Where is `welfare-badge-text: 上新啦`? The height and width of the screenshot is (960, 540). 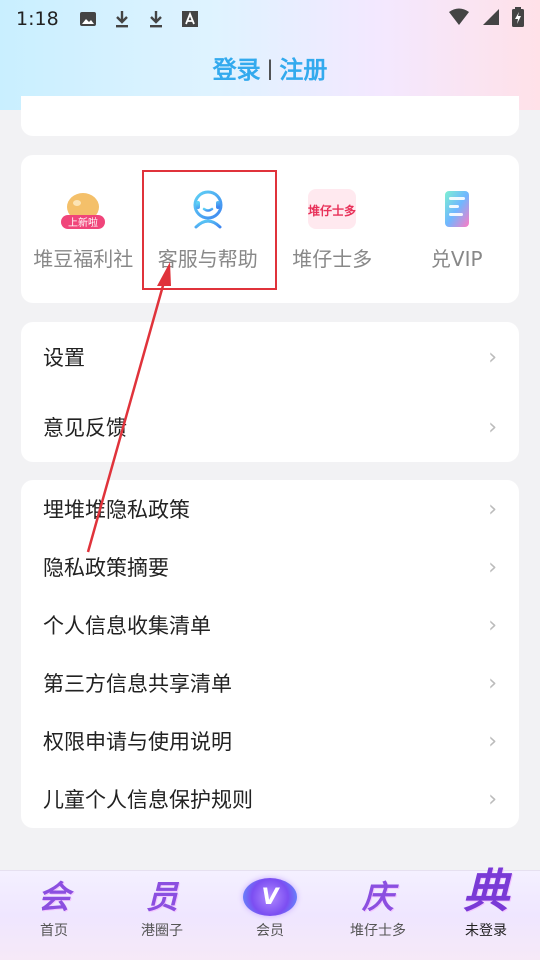 welfare-badge-text: 上新啦 is located at coordinates (83, 222).